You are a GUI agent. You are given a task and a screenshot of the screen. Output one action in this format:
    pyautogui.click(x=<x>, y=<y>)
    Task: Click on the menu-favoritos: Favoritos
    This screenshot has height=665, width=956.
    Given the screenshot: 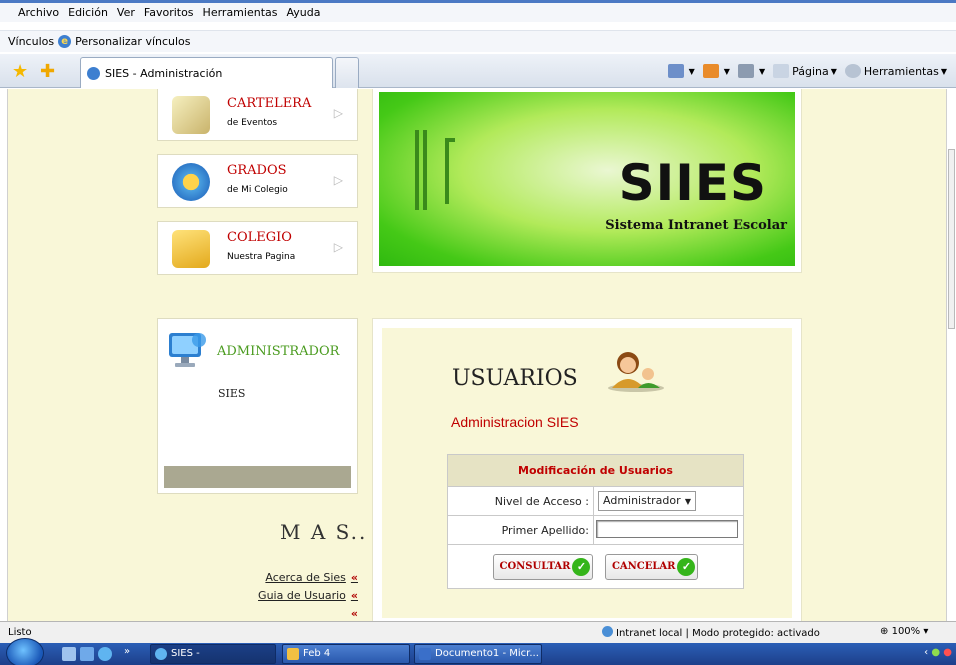 What is the action you would take?
    pyautogui.click(x=169, y=12)
    